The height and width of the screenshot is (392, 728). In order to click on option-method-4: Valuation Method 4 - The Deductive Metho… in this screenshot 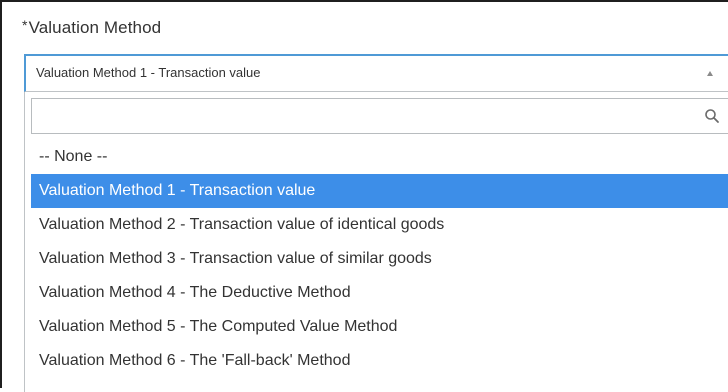, I will do `click(379, 293)`.